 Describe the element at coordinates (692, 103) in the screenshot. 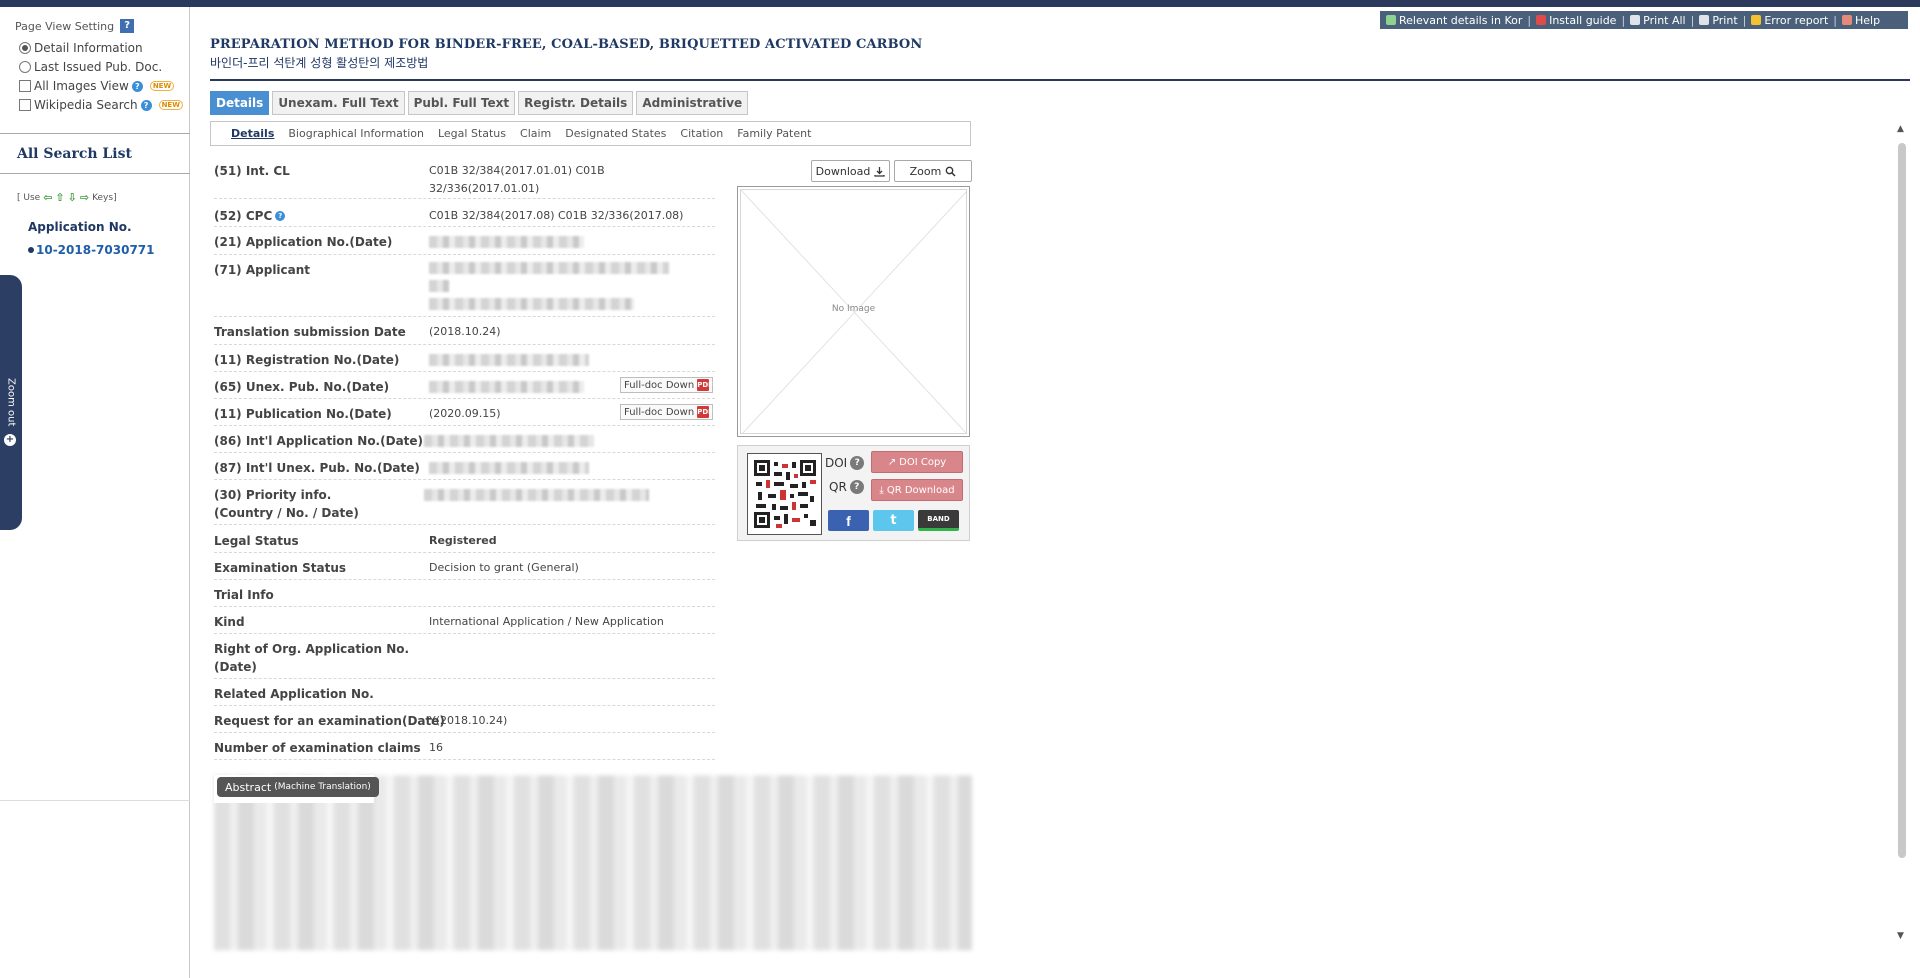

I see `tab-administrative: Administrative` at that location.